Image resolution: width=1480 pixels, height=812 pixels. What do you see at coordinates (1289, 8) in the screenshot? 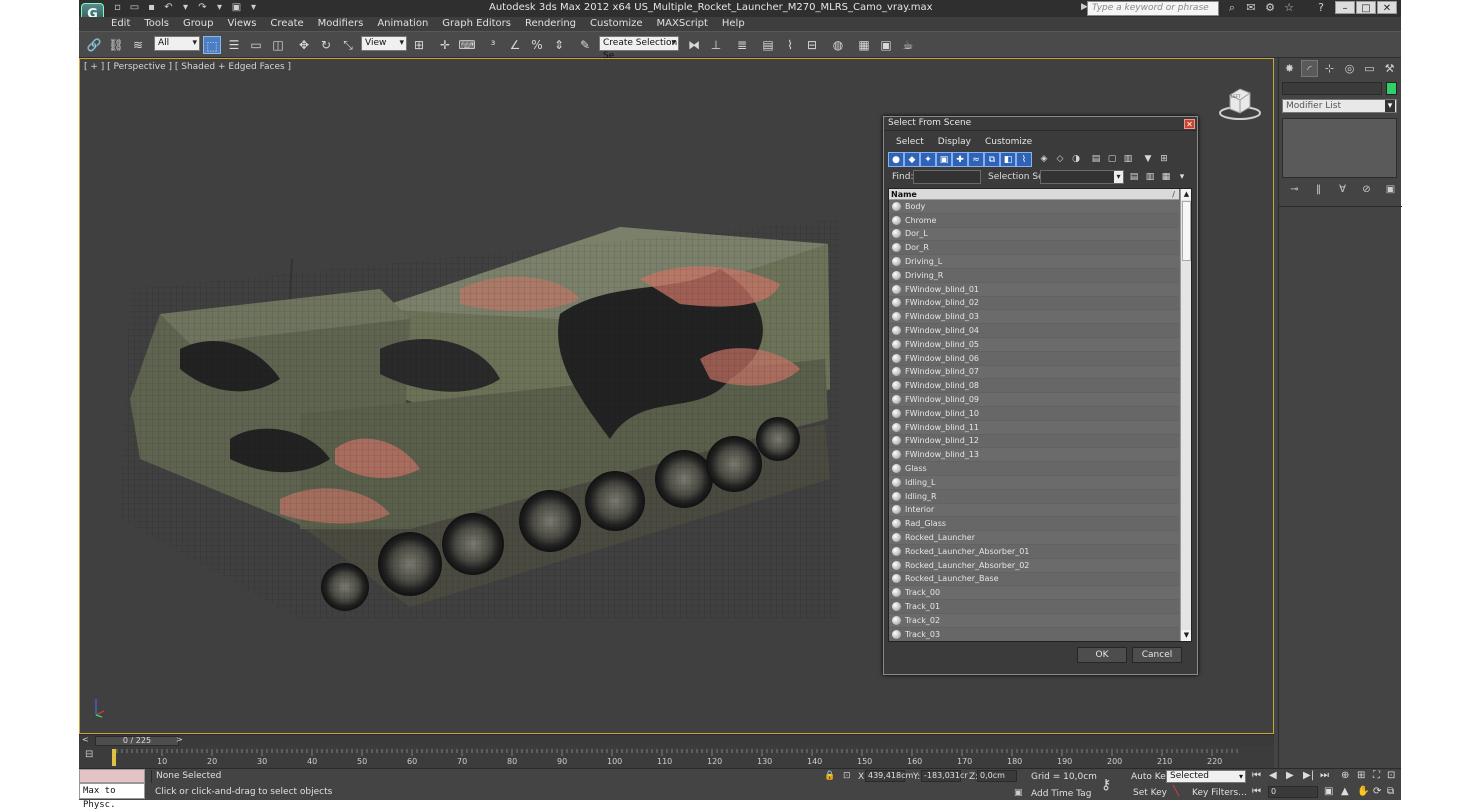
I see `favorites-icon: ☆` at bounding box center [1289, 8].